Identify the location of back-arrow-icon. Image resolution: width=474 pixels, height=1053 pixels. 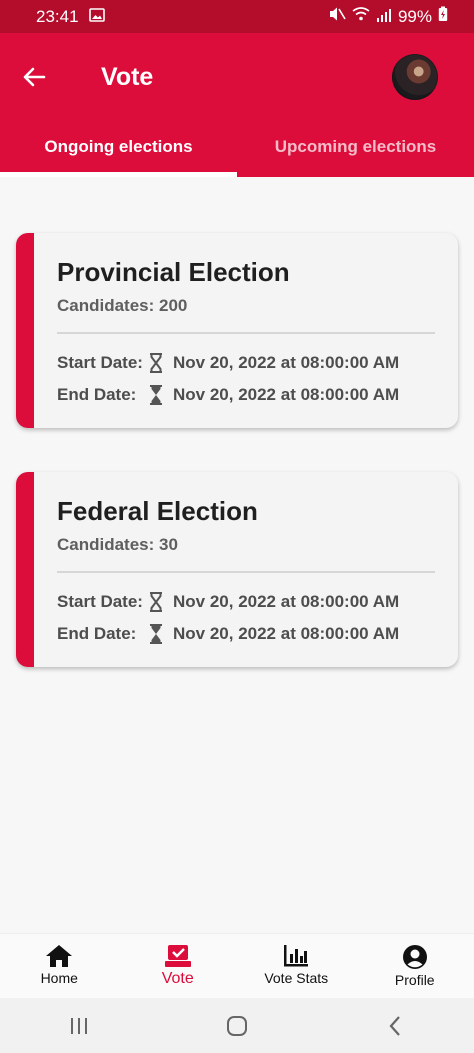
(34, 77).